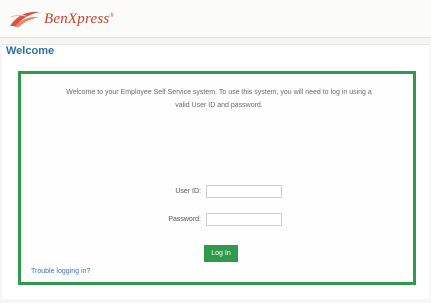 The height and width of the screenshot is (303, 431). I want to click on login-button: Log In, so click(221, 253).